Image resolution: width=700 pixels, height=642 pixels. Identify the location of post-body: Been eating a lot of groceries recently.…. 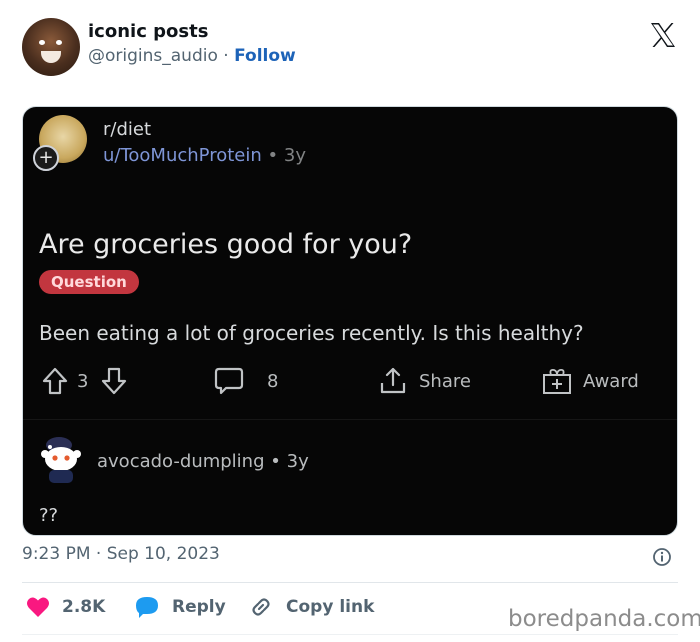
(311, 333).